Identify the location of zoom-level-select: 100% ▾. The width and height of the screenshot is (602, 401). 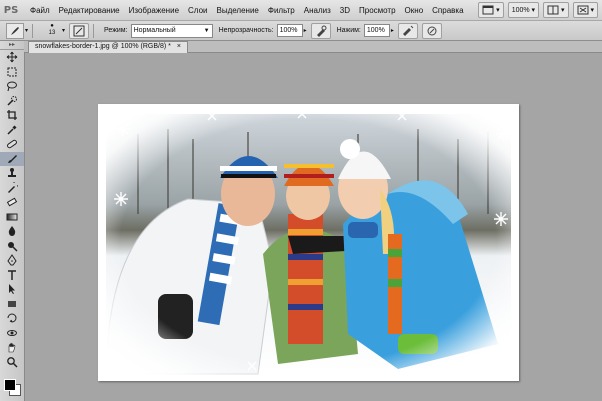
(523, 10).